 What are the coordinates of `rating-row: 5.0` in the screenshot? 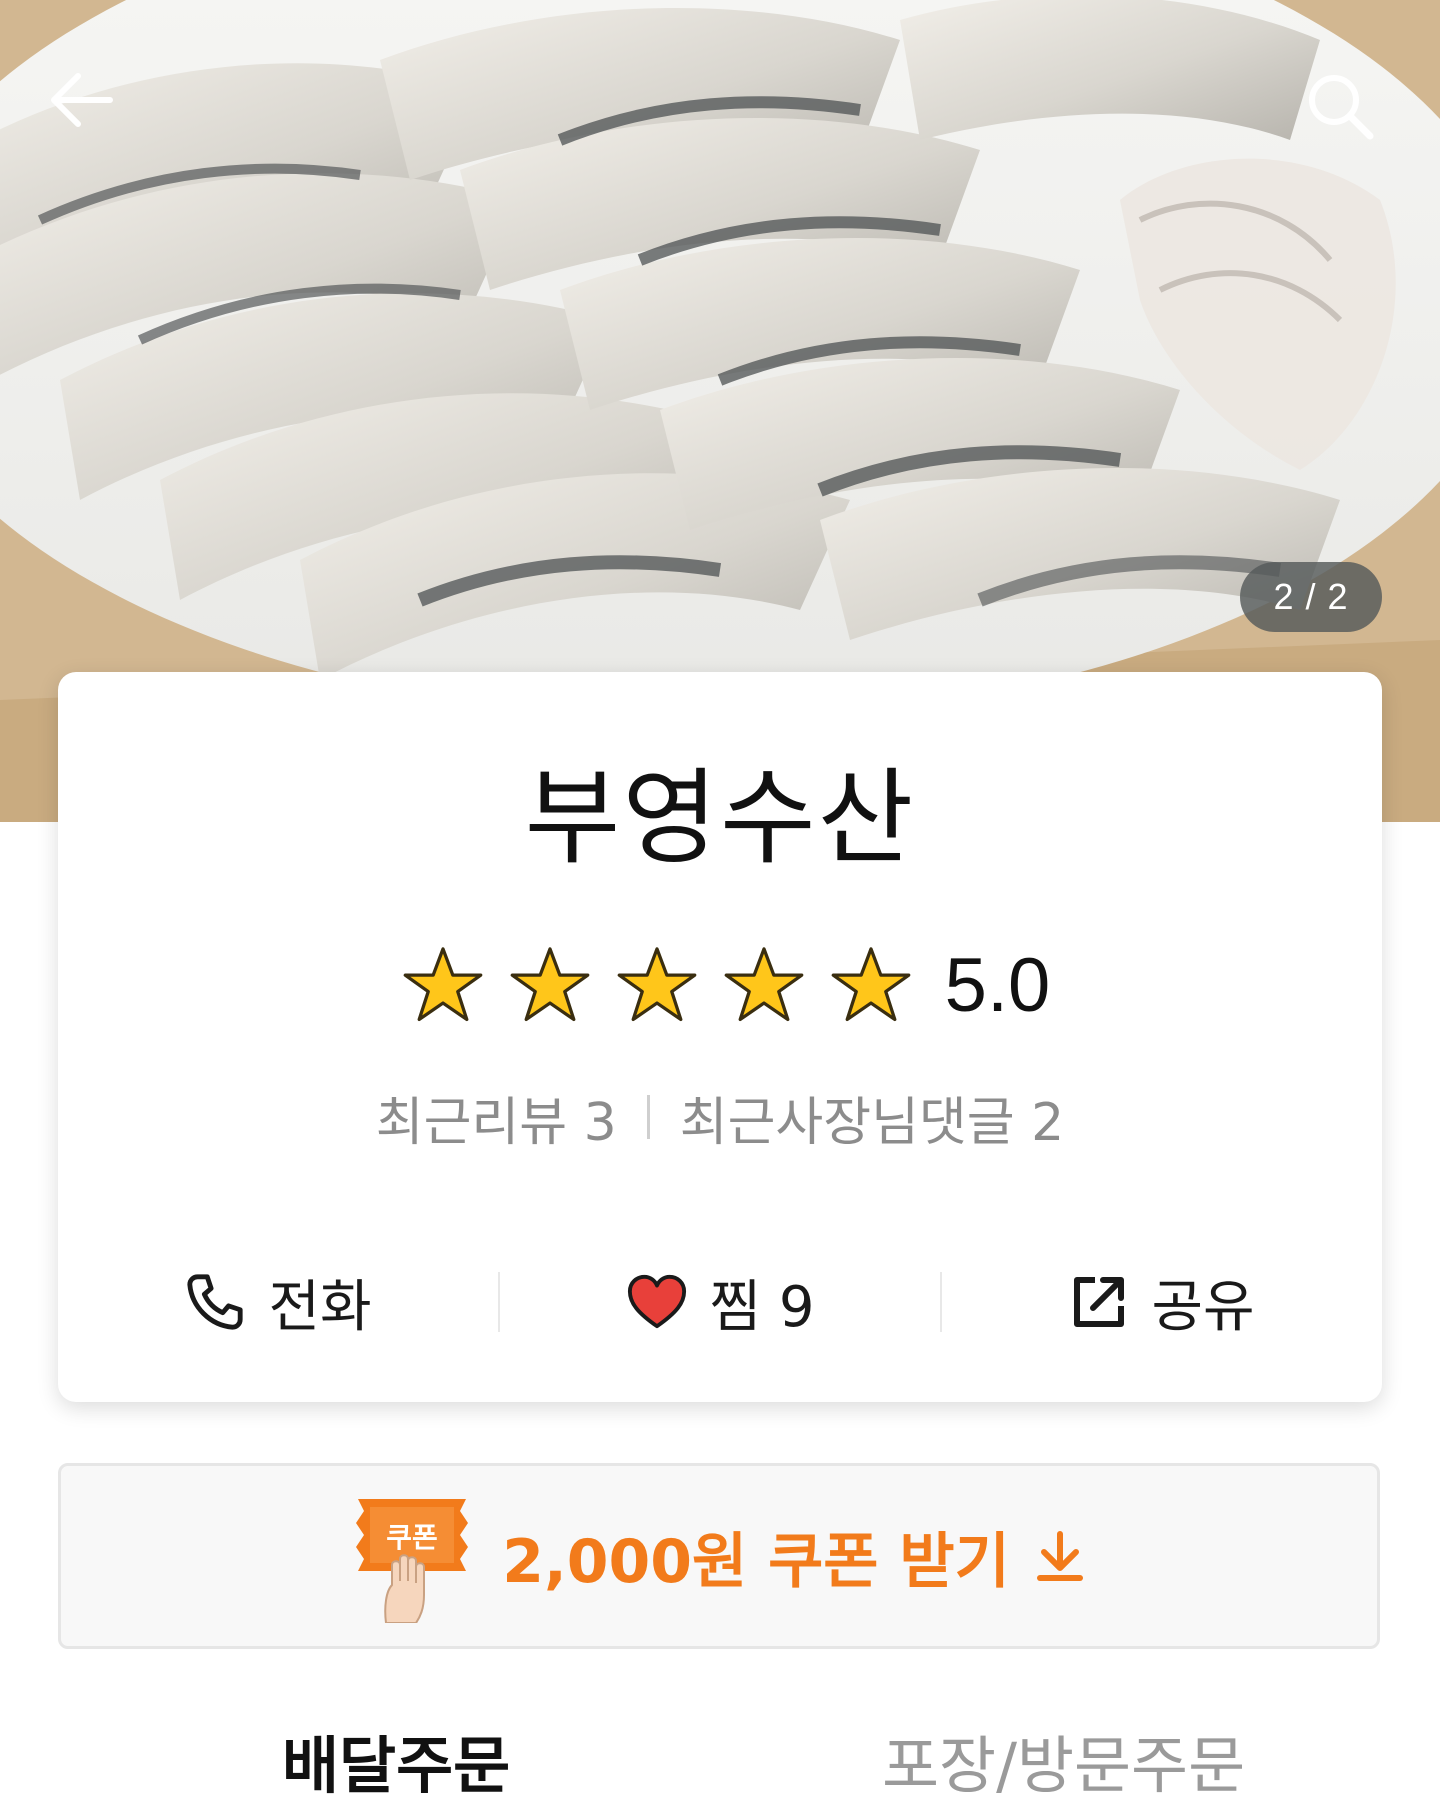 It's located at (720, 985).